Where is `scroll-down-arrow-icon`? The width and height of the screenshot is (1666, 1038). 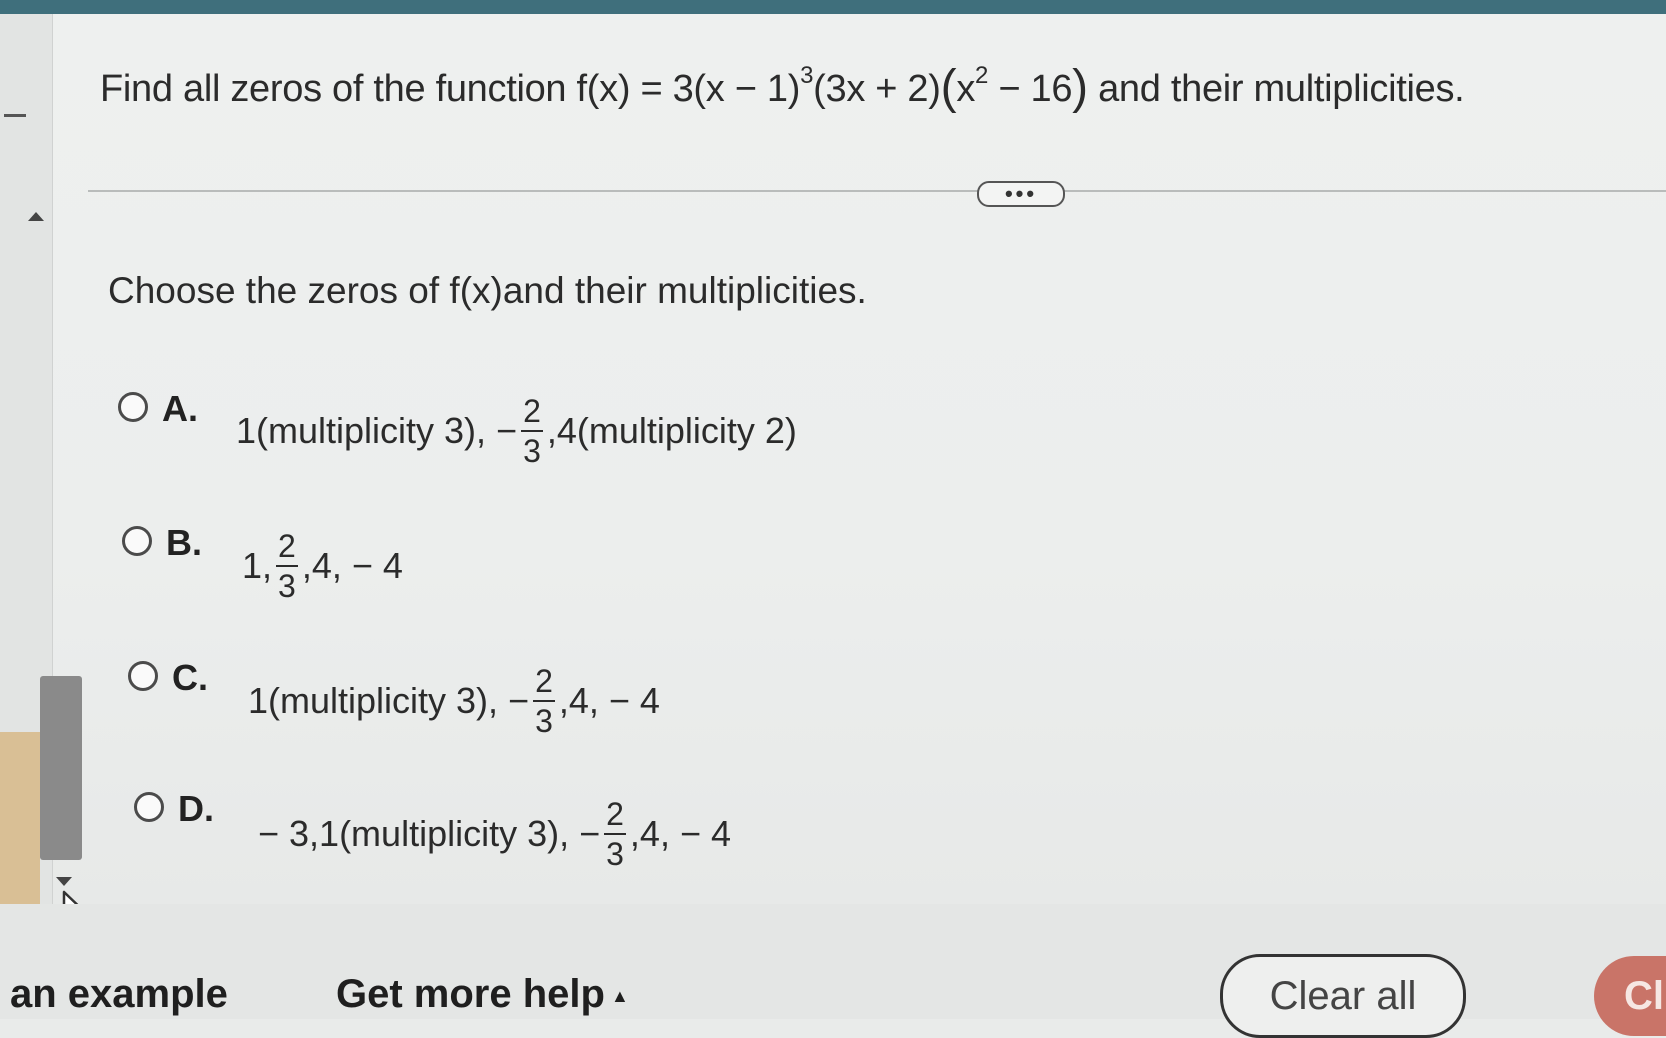 scroll-down-arrow-icon is located at coordinates (64, 881).